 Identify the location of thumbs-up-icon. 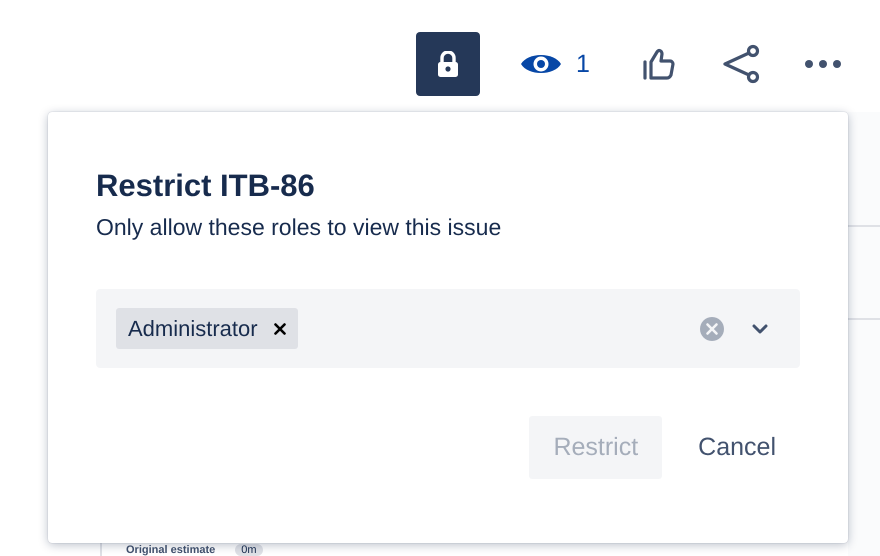
(659, 64).